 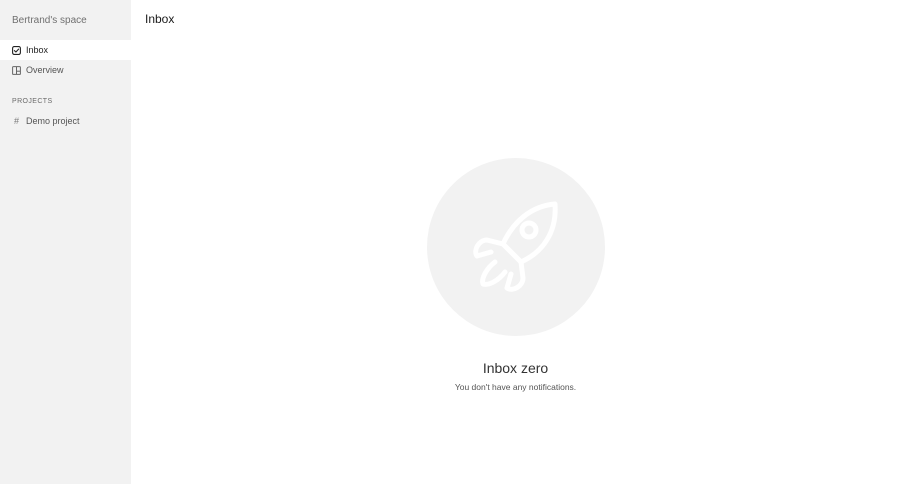 What do you see at coordinates (16, 50) in the screenshot?
I see `checkbox-icon` at bounding box center [16, 50].